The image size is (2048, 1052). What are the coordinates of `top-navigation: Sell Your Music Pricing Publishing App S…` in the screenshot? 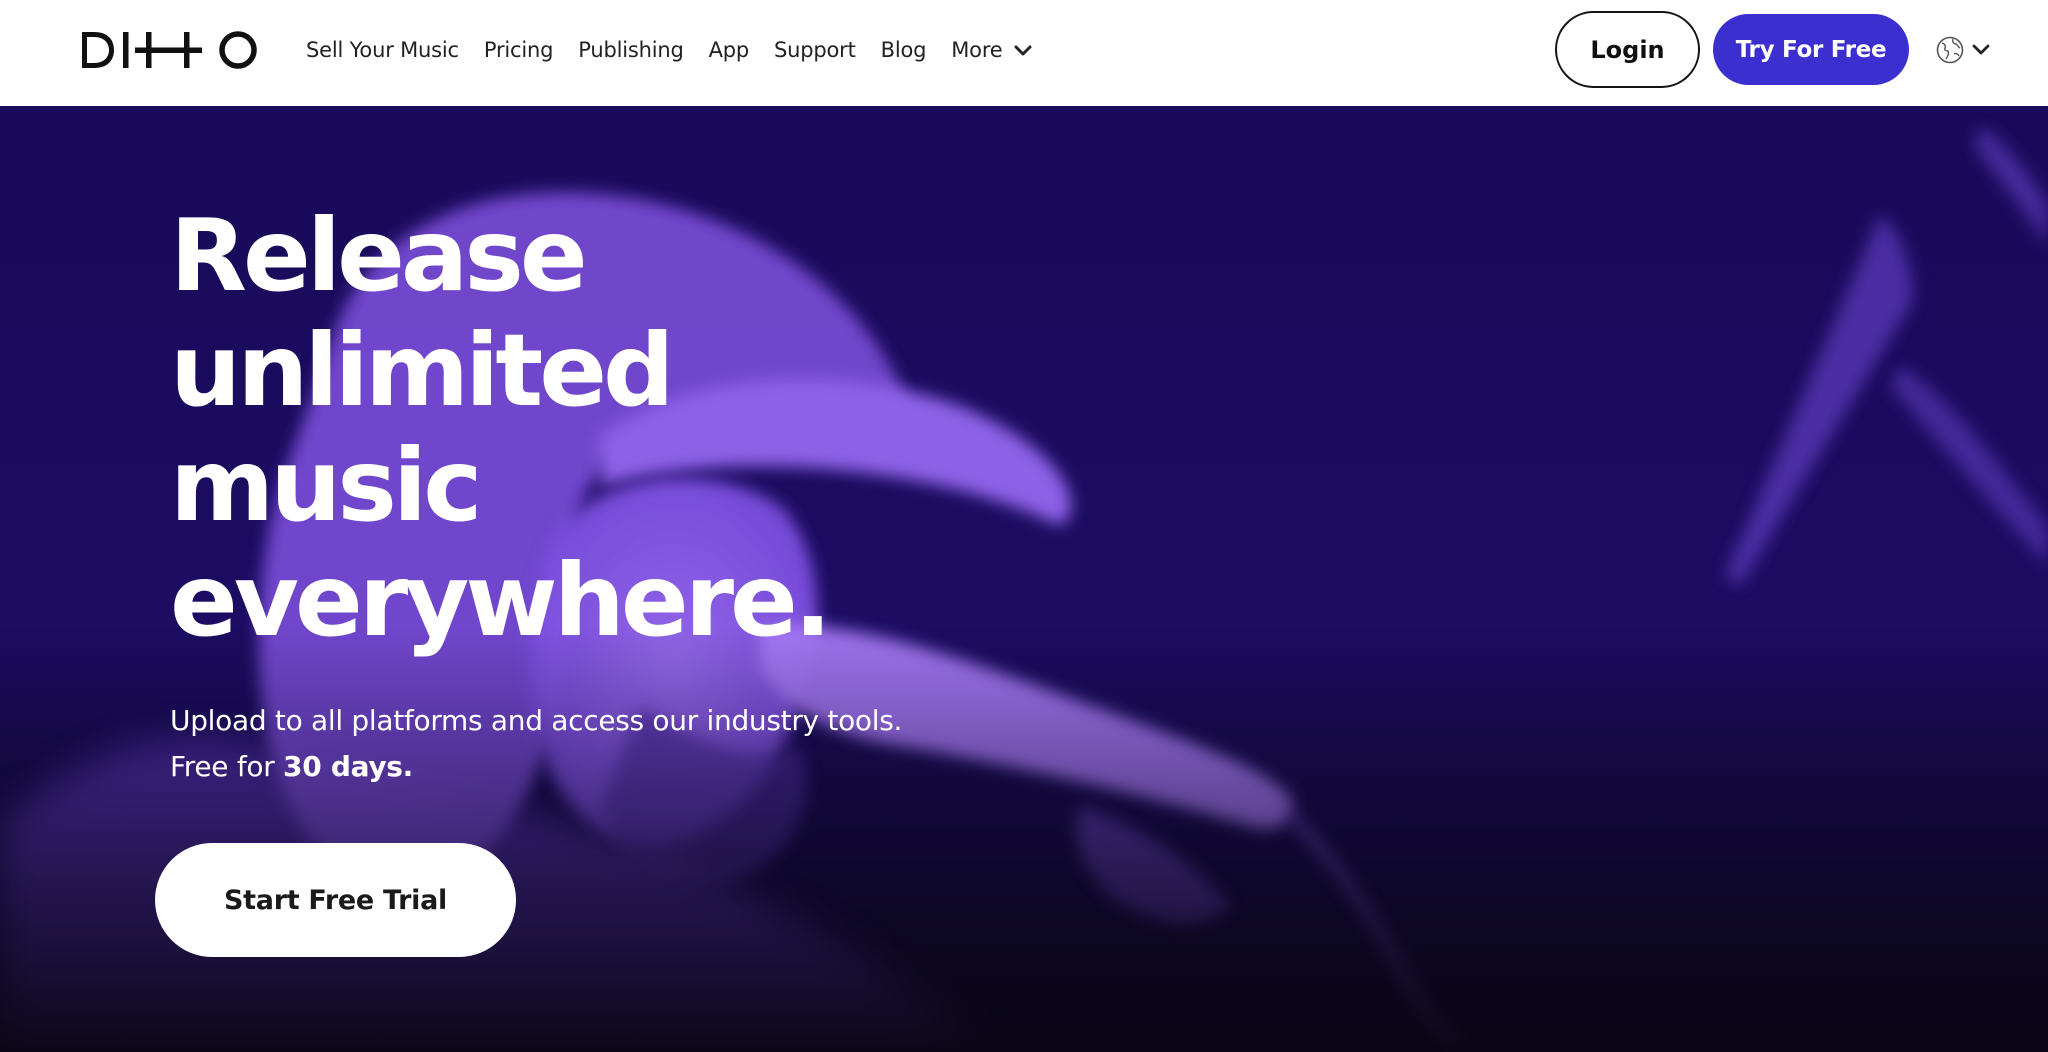 It's located at (1024, 53).